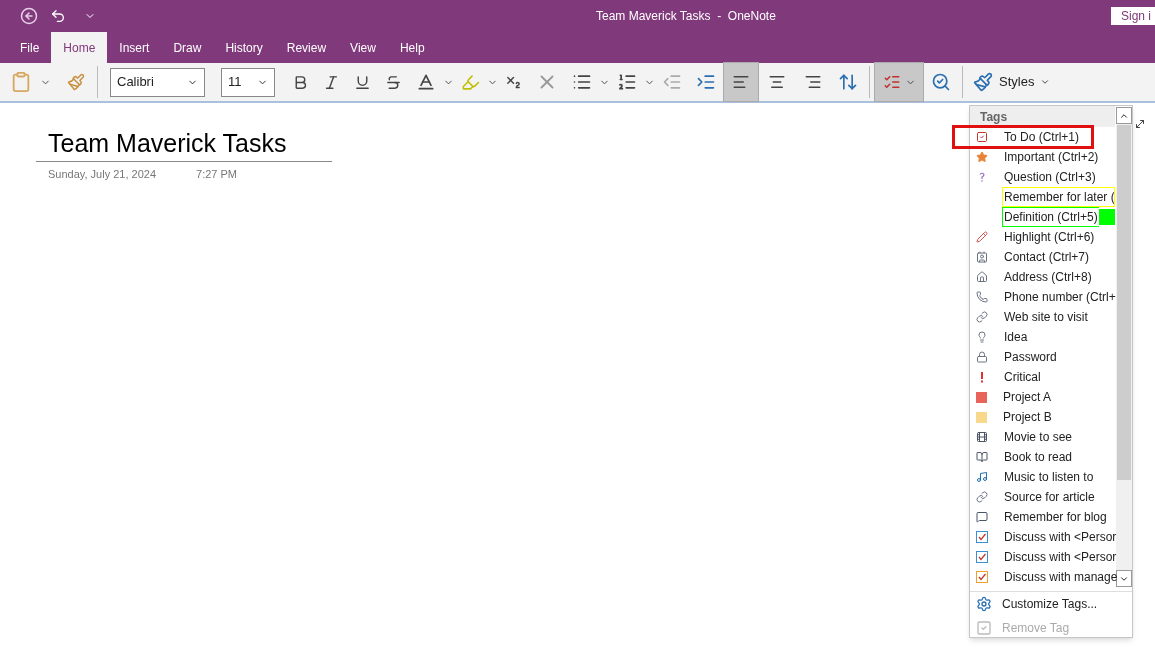  Describe the element at coordinates (184, 144) in the screenshot. I see `page-title: Team Maverick Tasks` at that location.